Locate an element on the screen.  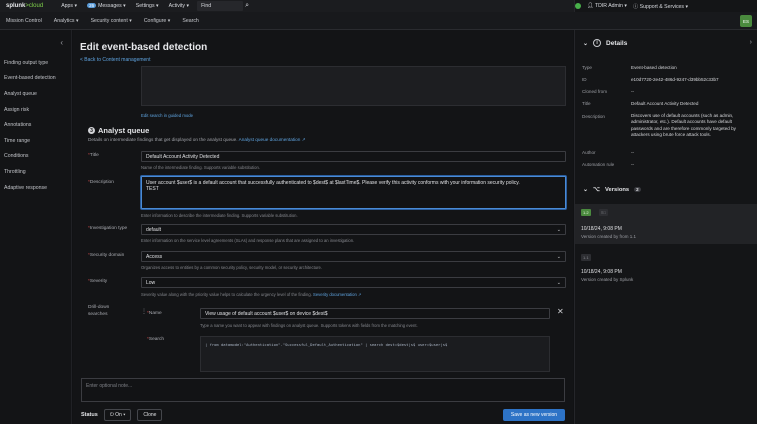
sidebar-item-analyst-queue: Analyst queue is located at coordinates (20, 94).